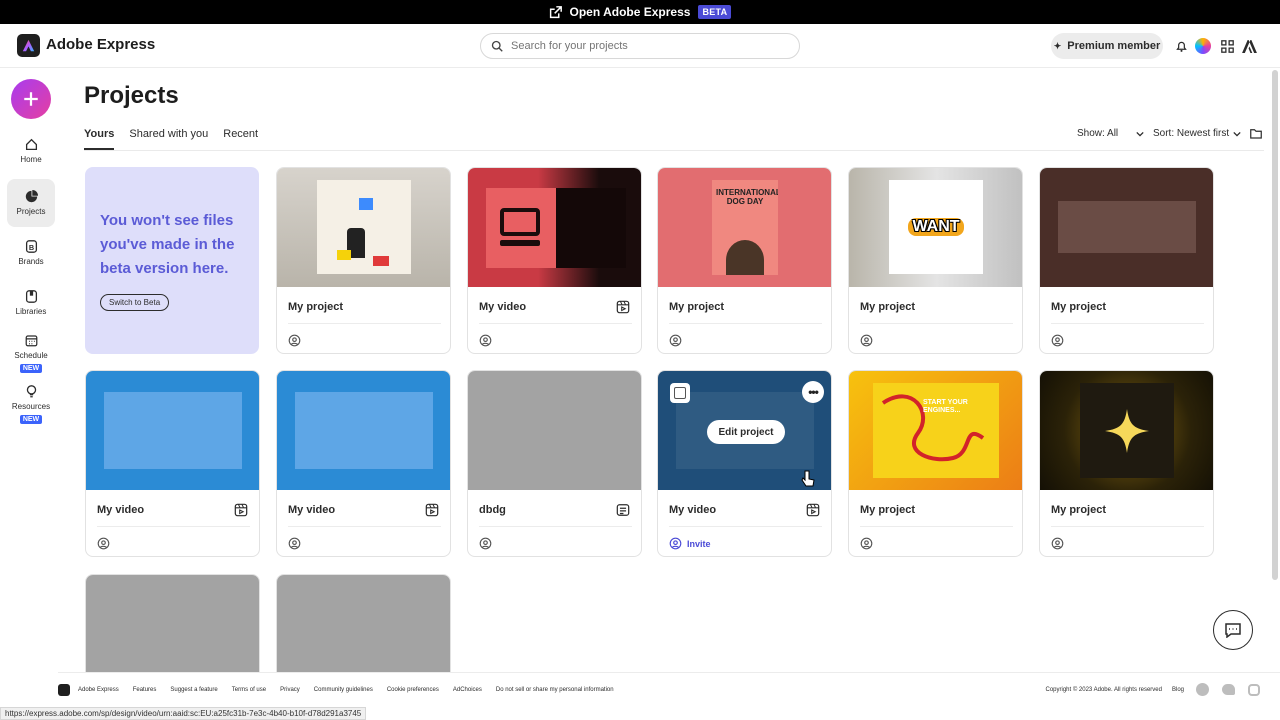 The height and width of the screenshot is (720, 1280). Describe the element at coordinates (31, 253) in the screenshot. I see `sidebar-item-brands: B Brands` at that location.